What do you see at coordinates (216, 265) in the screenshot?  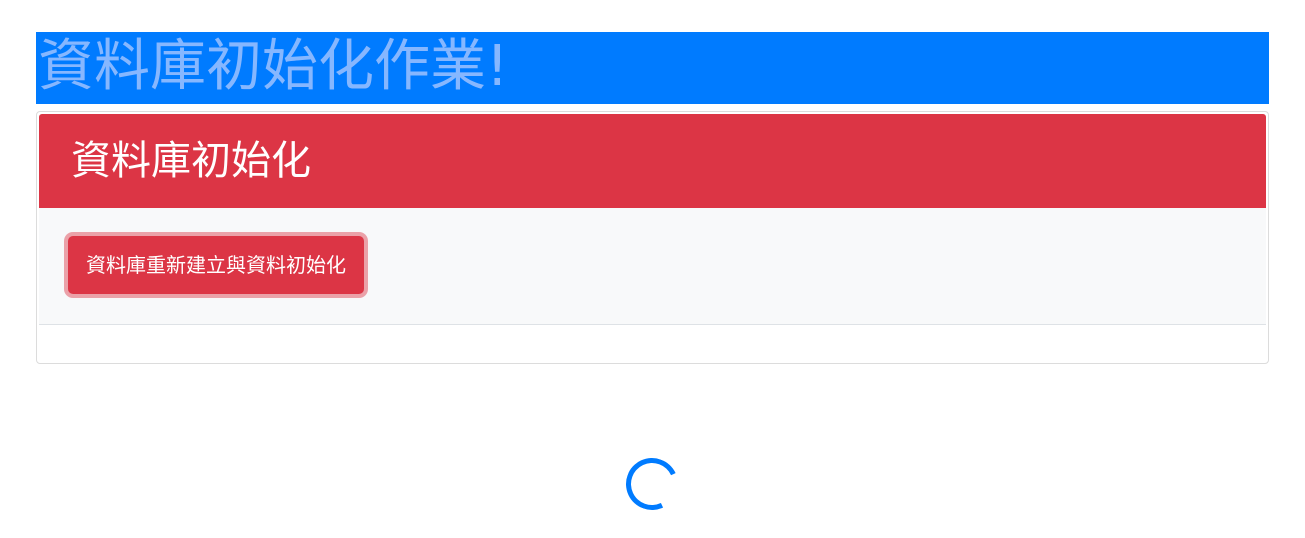 I see `rebuild-database-button: 資料庫重新建立與資料初始化` at bounding box center [216, 265].